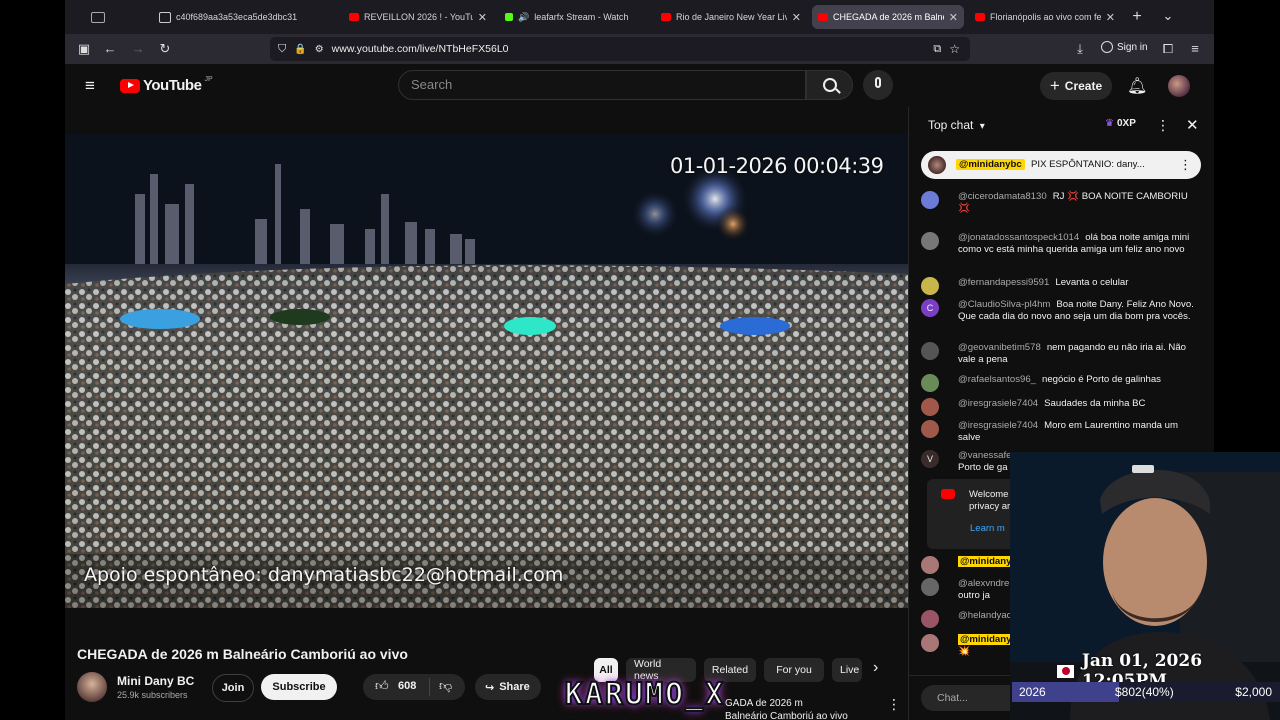 The image size is (1280, 720). What do you see at coordinates (954, 49) in the screenshot?
I see `bookmark-star-icon: ☆` at bounding box center [954, 49].